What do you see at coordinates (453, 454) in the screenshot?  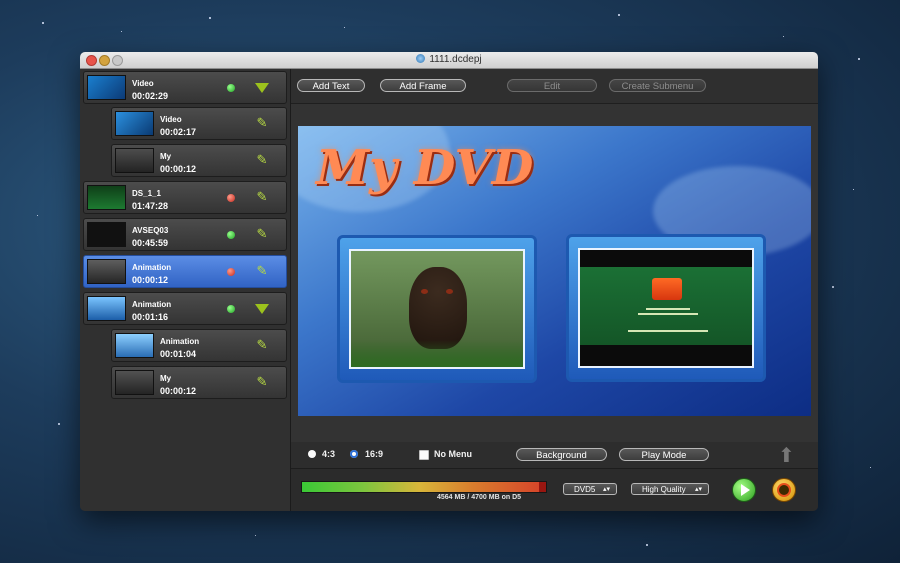 I see `no-menu-label: No Menu` at bounding box center [453, 454].